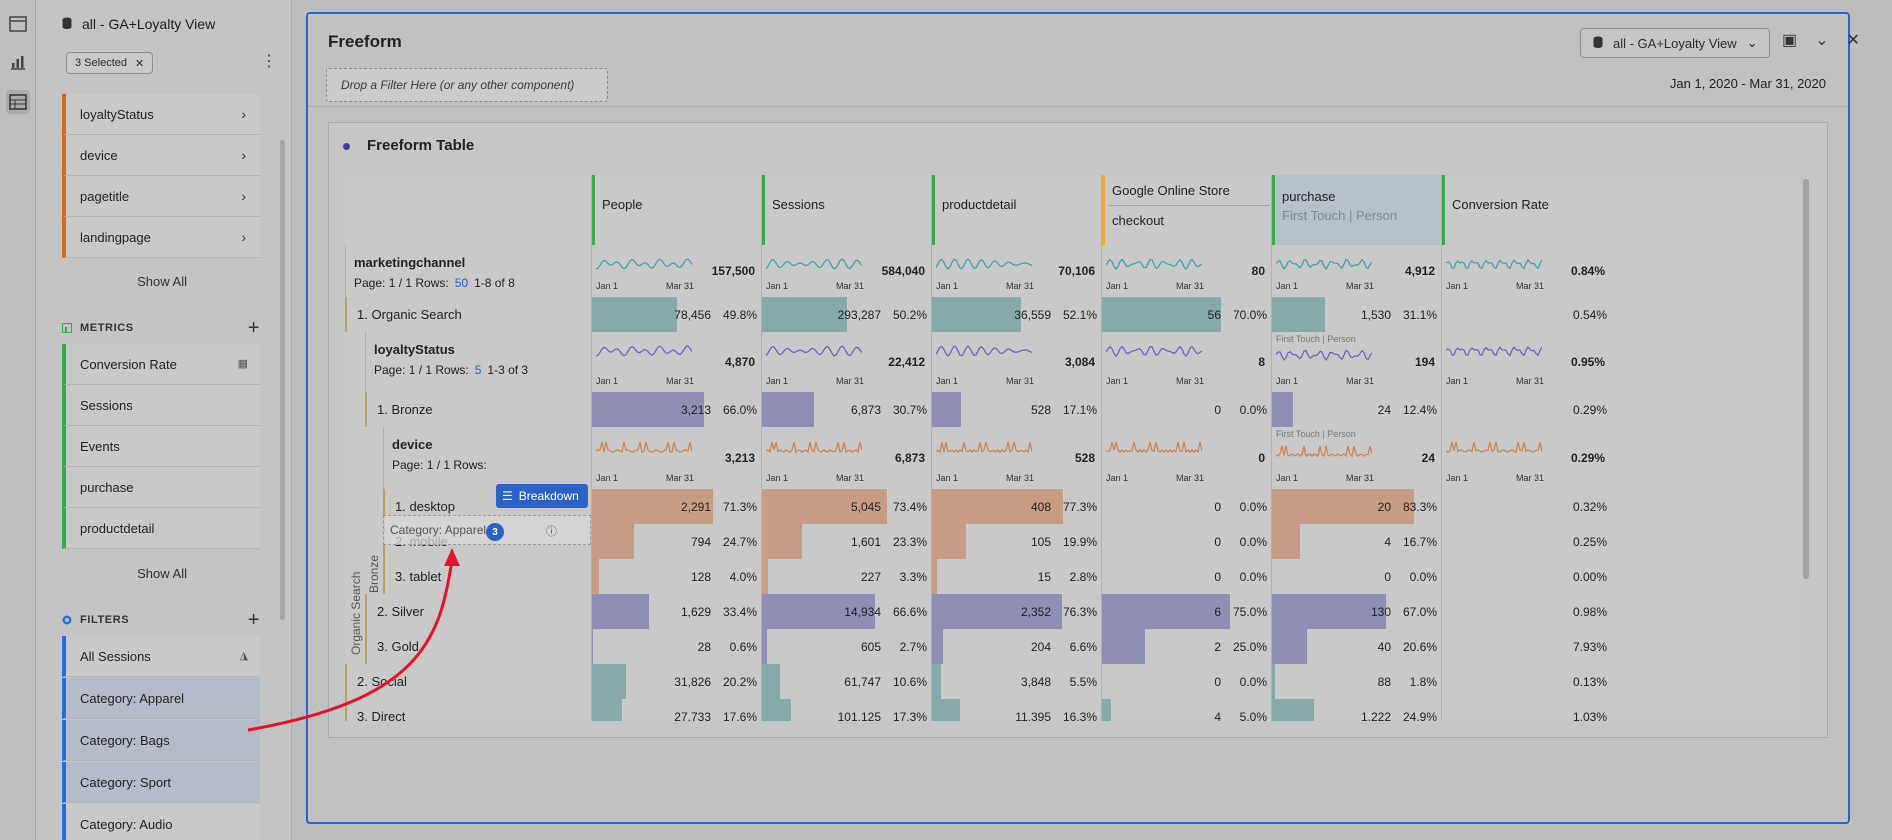 The height and width of the screenshot is (840, 1892). What do you see at coordinates (846, 576) in the screenshot?
I see `metric-cell: 227 3.3%` at bounding box center [846, 576].